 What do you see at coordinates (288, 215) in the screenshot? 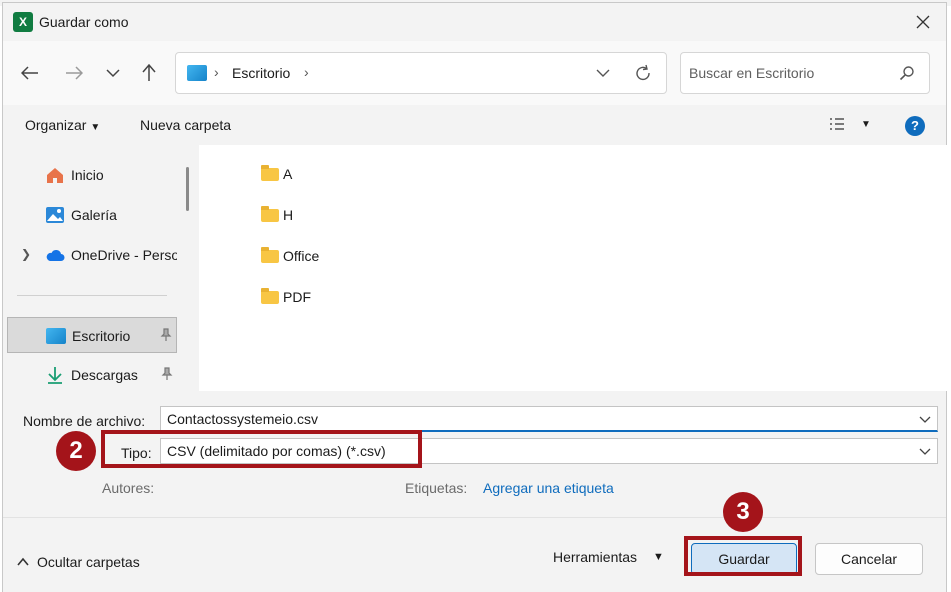
I see `folder-name: H` at bounding box center [288, 215].